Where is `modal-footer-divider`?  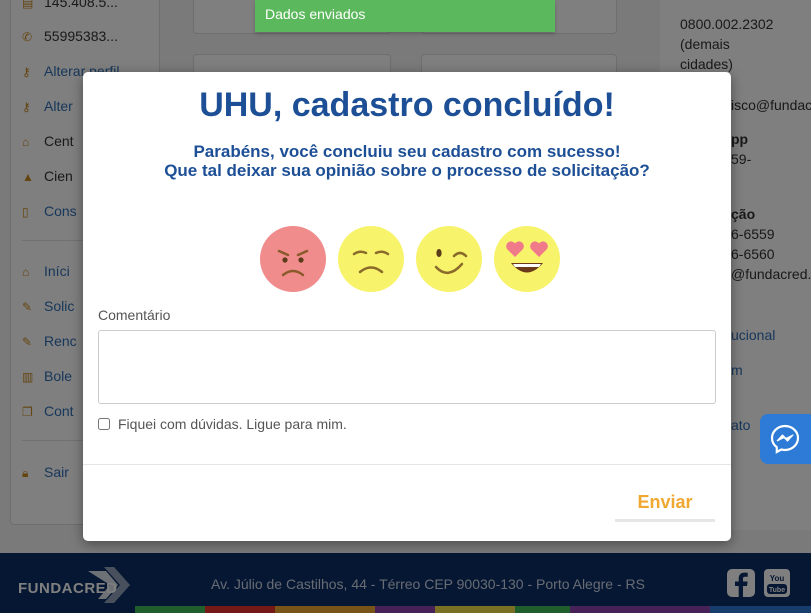
modal-footer-divider is located at coordinates (407, 464).